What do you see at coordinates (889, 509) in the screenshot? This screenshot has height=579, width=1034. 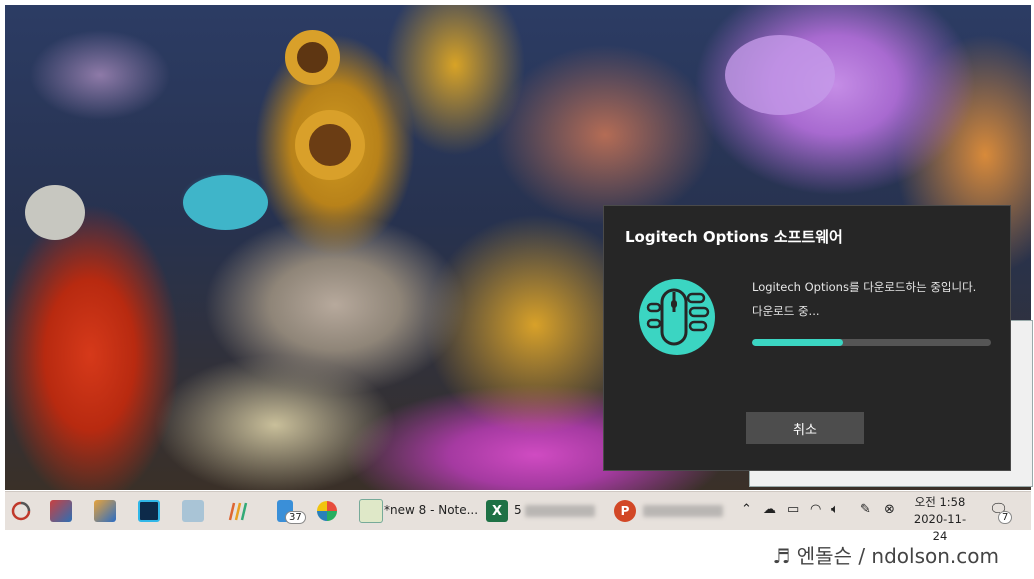 I see `close-circle-icon: ⊗` at bounding box center [889, 509].